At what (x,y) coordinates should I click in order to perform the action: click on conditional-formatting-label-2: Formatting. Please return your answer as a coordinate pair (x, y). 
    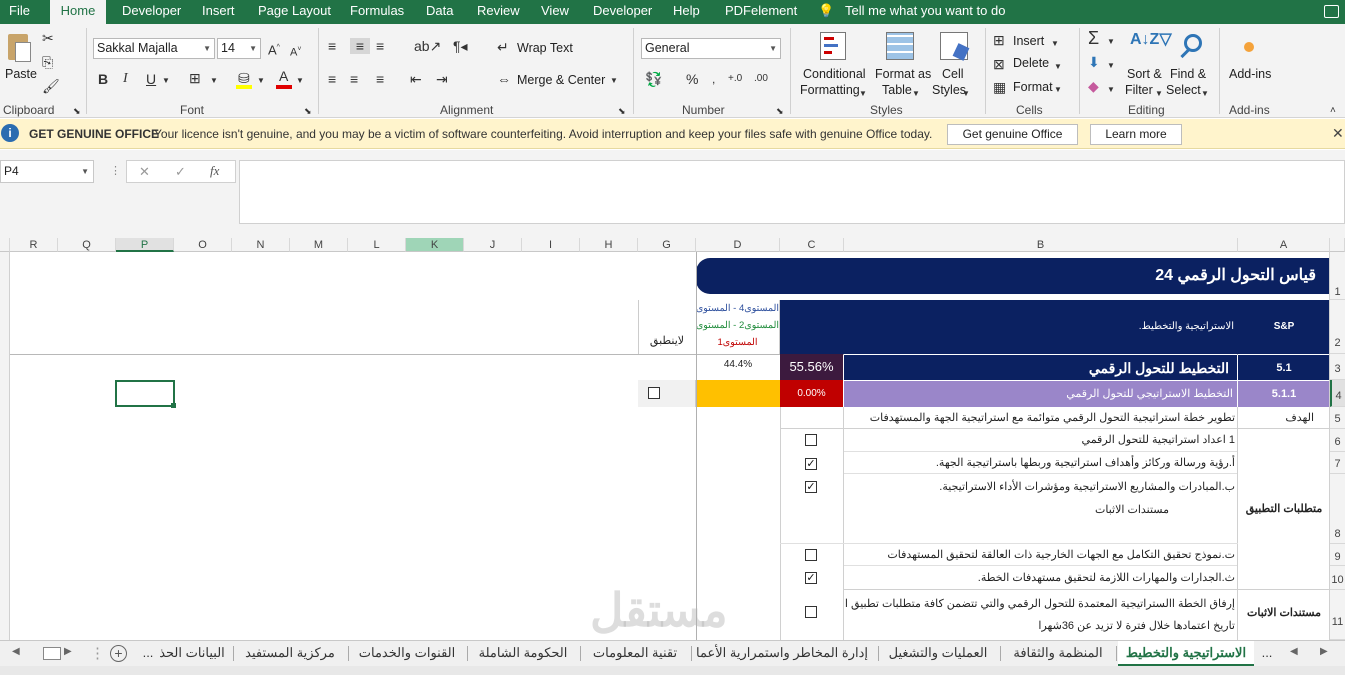
    Looking at the image, I should click on (830, 90).